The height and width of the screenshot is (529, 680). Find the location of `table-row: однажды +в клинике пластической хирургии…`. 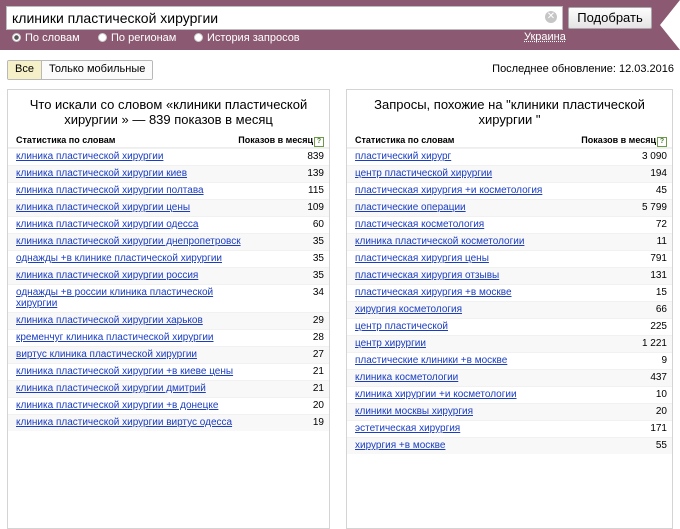

table-row: однажды +в клинике пластической хирургии… is located at coordinates (168, 258).